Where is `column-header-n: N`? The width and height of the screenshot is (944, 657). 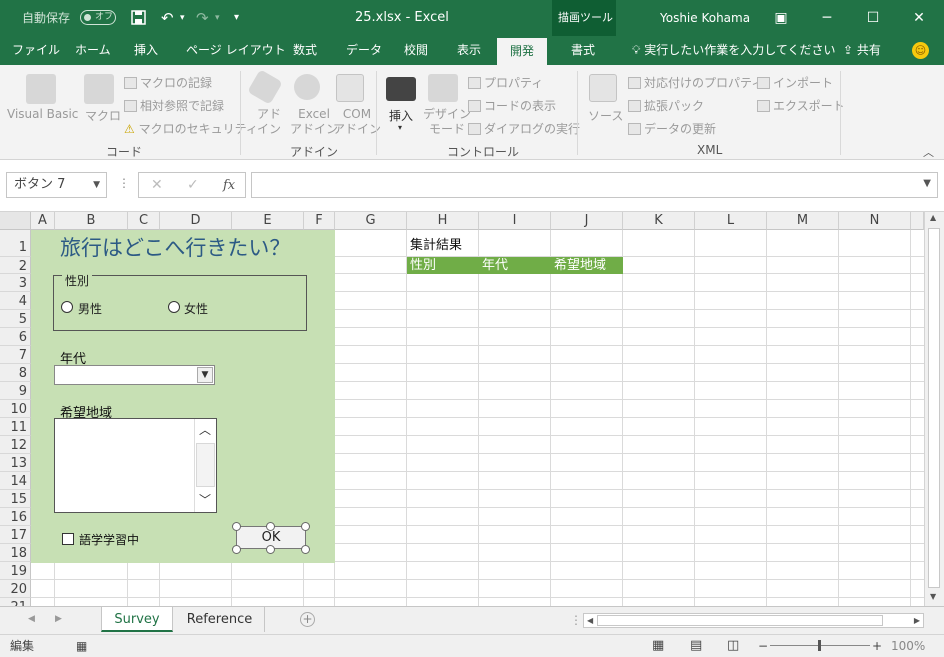 column-header-n: N is located at coordinates (875, 221).